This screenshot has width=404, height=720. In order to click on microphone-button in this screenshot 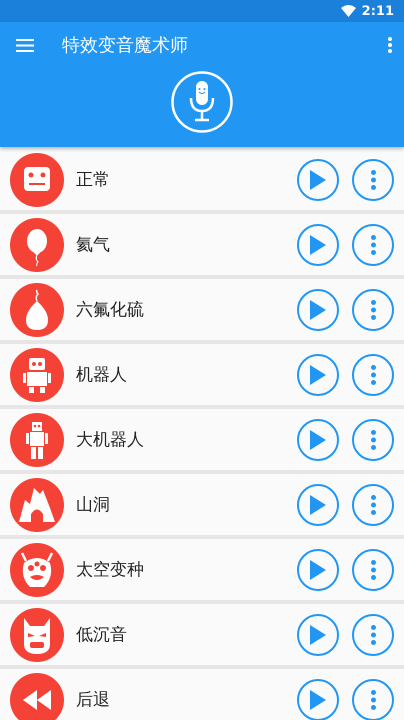, I will do `click(202, 102)`.